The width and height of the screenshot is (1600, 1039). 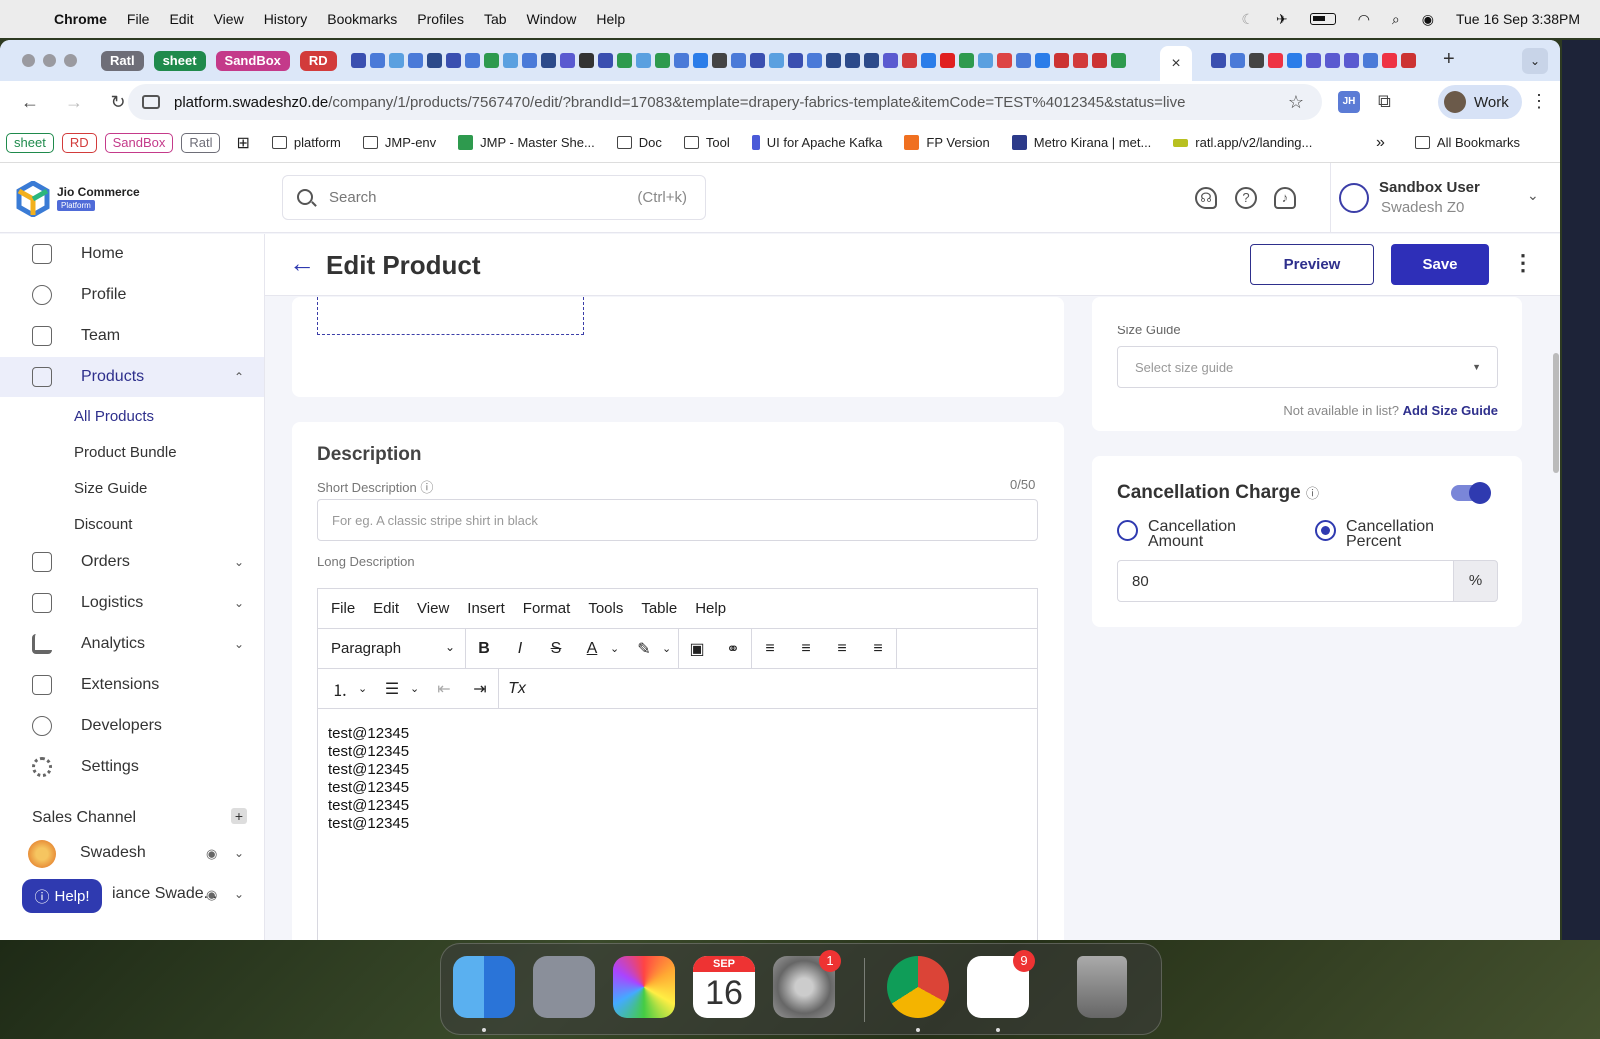 I want to click on wifi-icon: ◠, so click(x=1364, y=19).